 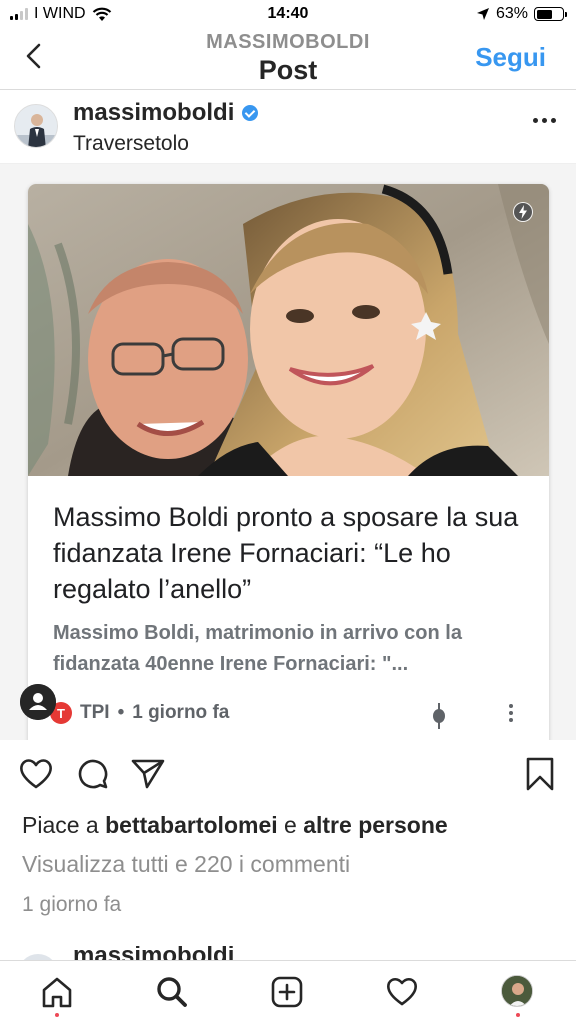 I want to click on next-post-header: massimoboldi, so click(x=288, y=953).